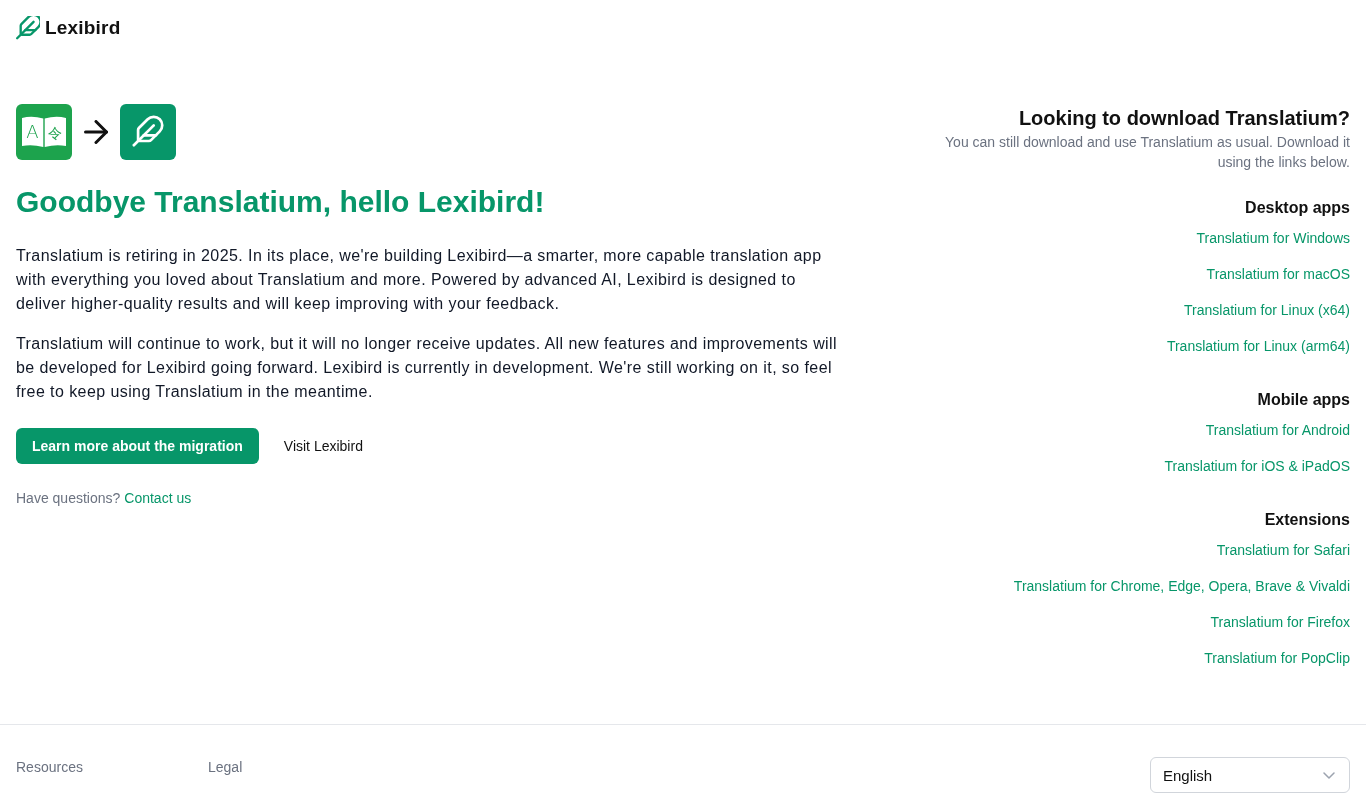  I want to click on logo-text: Lexibird, so click(83, 28).